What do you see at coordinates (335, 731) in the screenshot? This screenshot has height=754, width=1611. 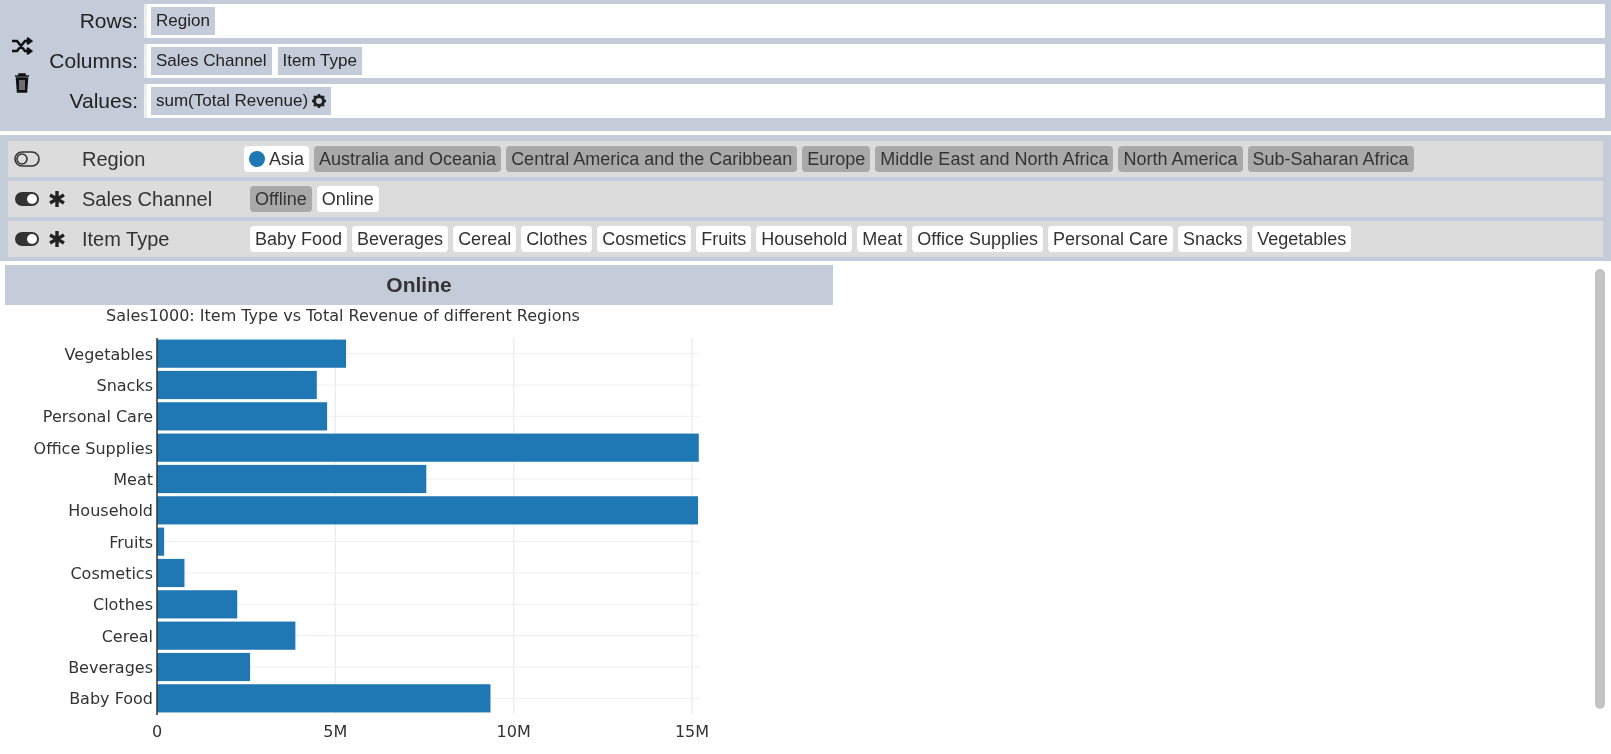 I see `tick-label: 5M` at bounding box center [335, 731].